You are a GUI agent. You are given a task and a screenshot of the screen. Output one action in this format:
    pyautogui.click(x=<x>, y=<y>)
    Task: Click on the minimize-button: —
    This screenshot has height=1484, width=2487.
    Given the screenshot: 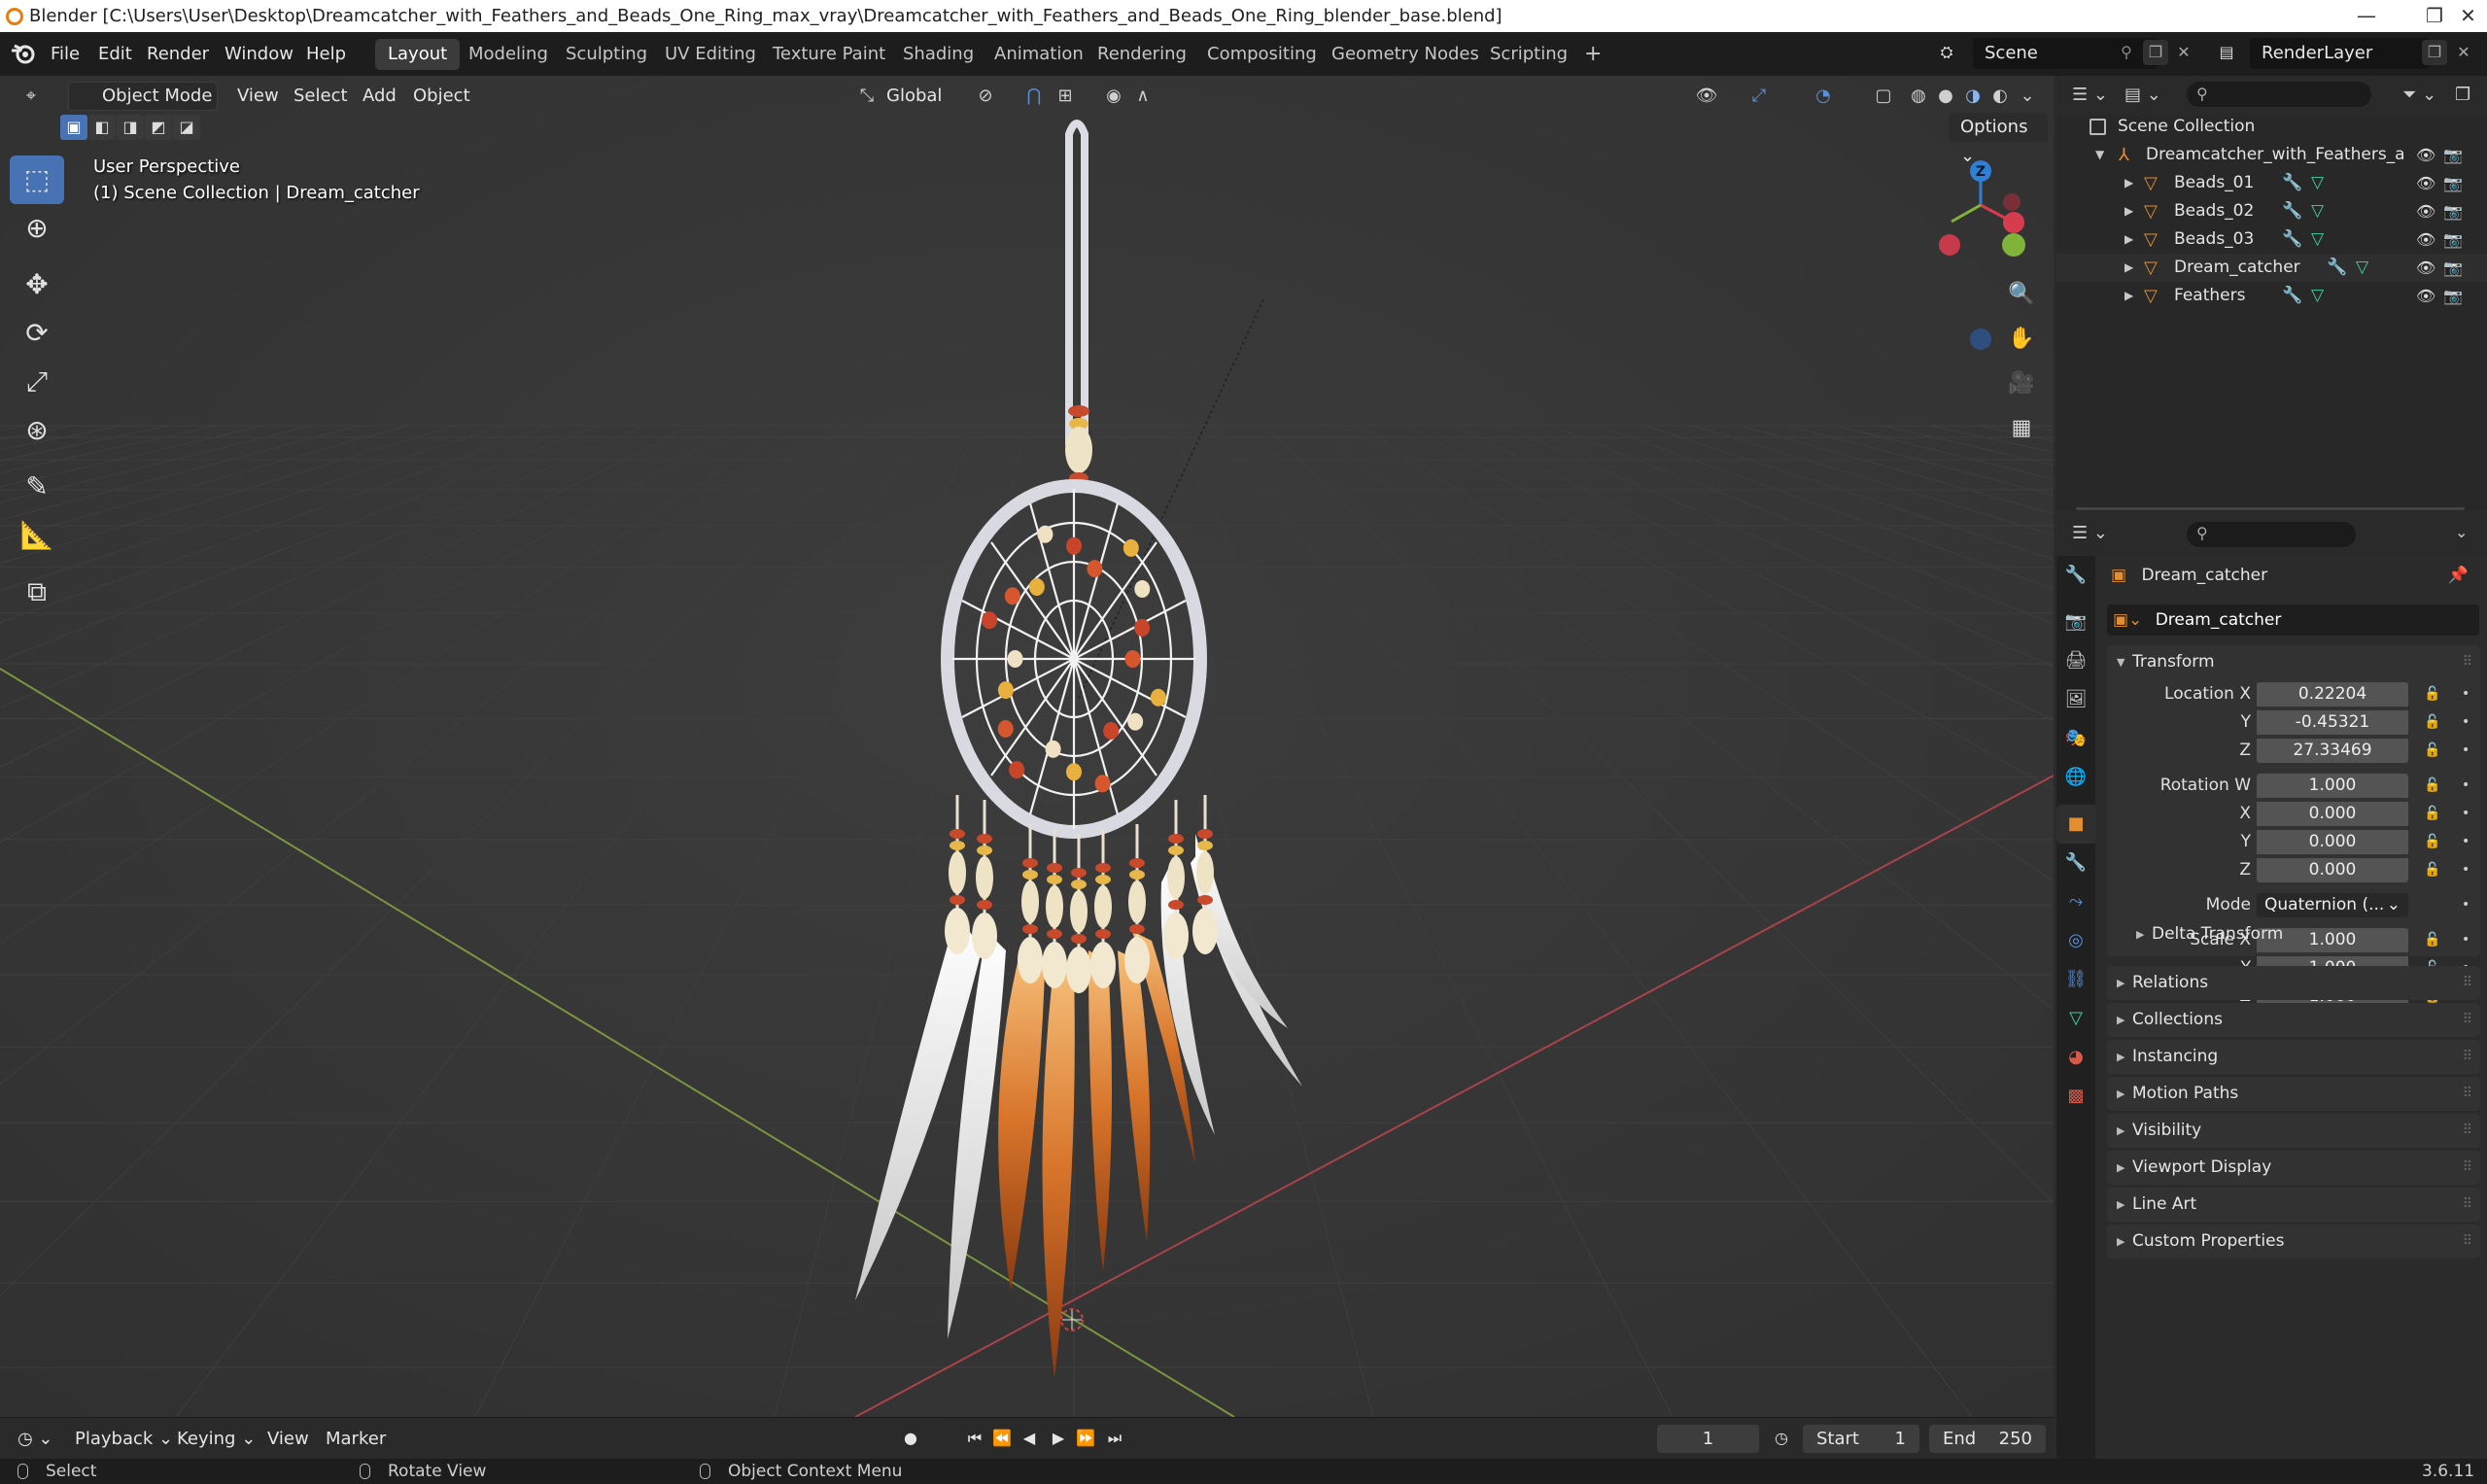 What is the action you would take?
    pyautogui.click(x=2366, y=16)
    